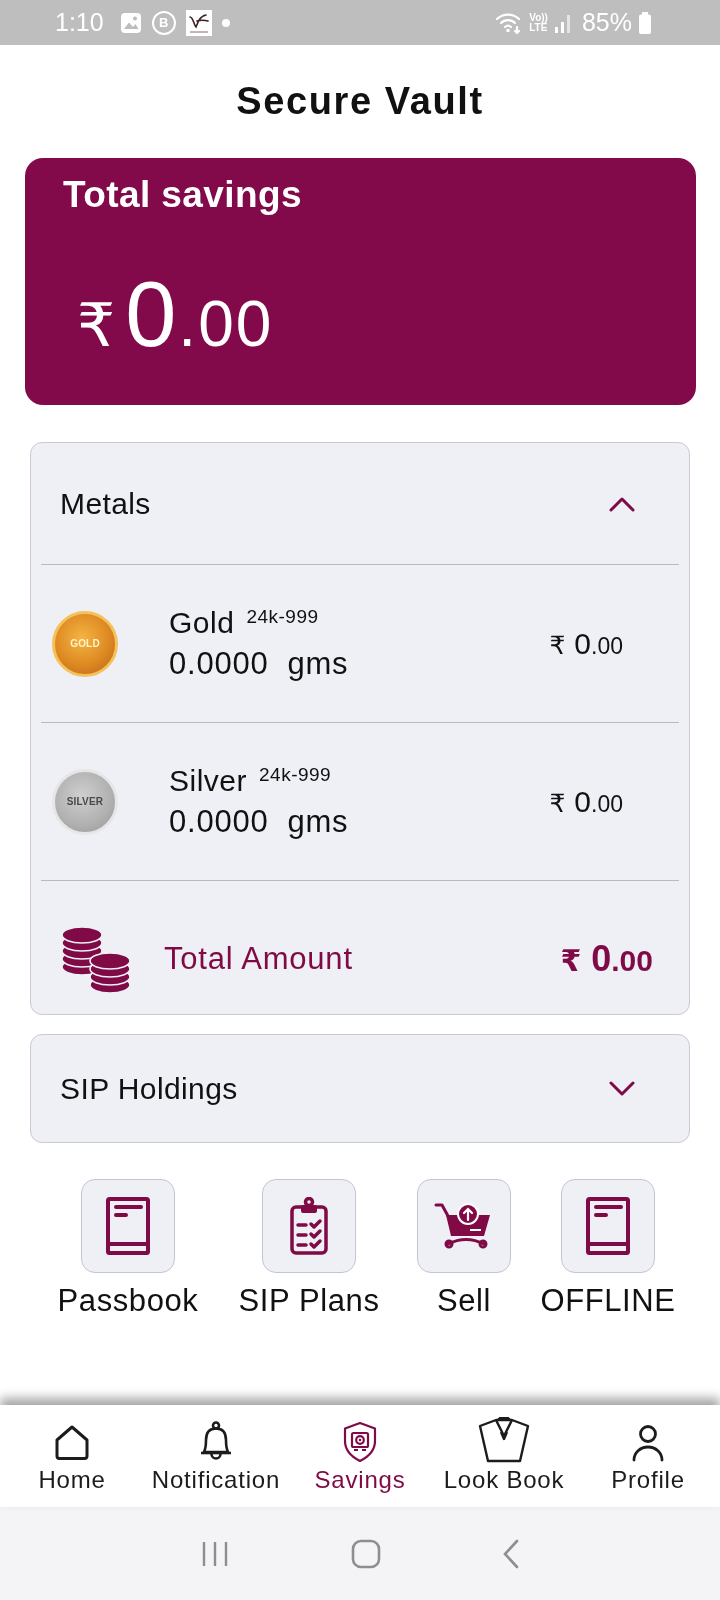 This screenshot has height=1600, width=720. I want to click on battery-icon, so click(645, 22).